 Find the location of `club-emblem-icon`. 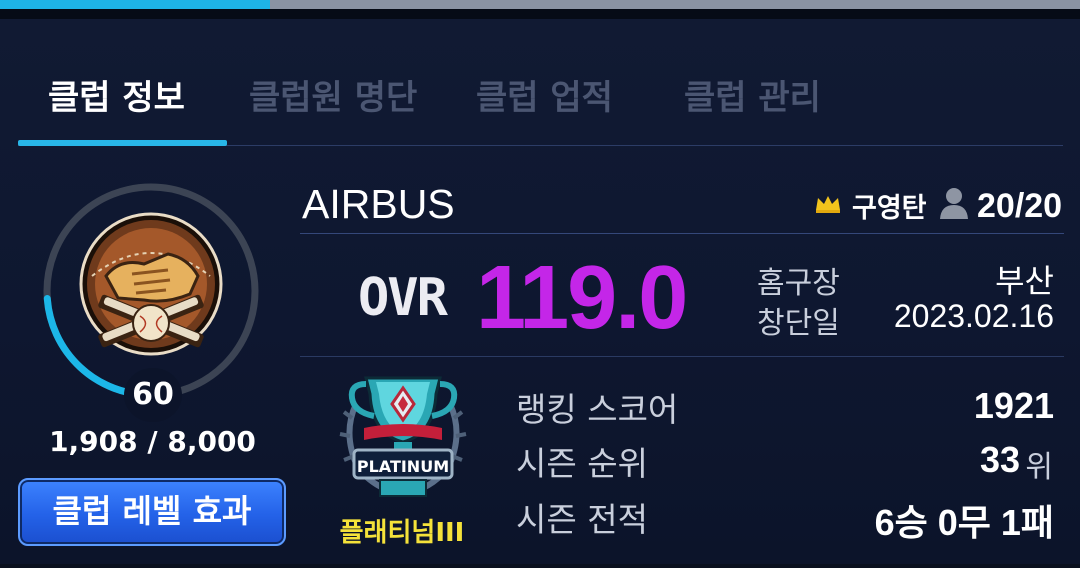

club-emblem-icon is located at coordinates (151, 284).